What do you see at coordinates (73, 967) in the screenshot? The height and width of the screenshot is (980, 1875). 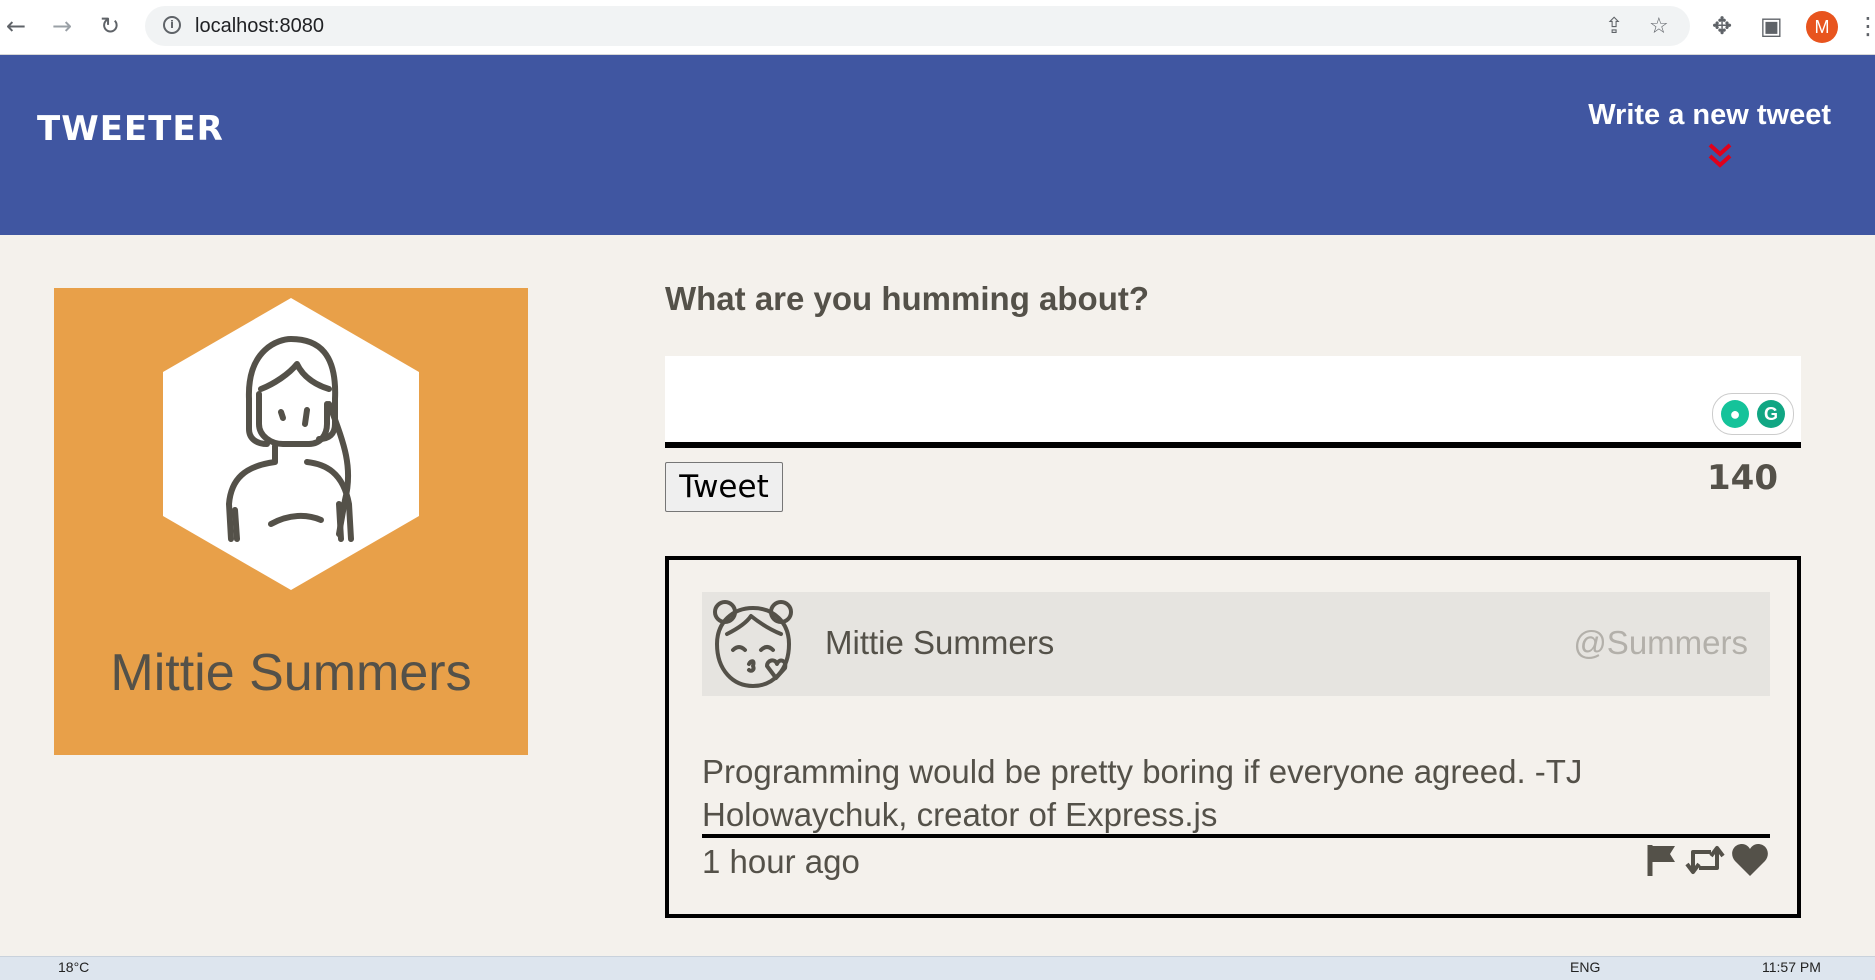 I see `weather-readout: 18°C` at bounding box center [73, 967].